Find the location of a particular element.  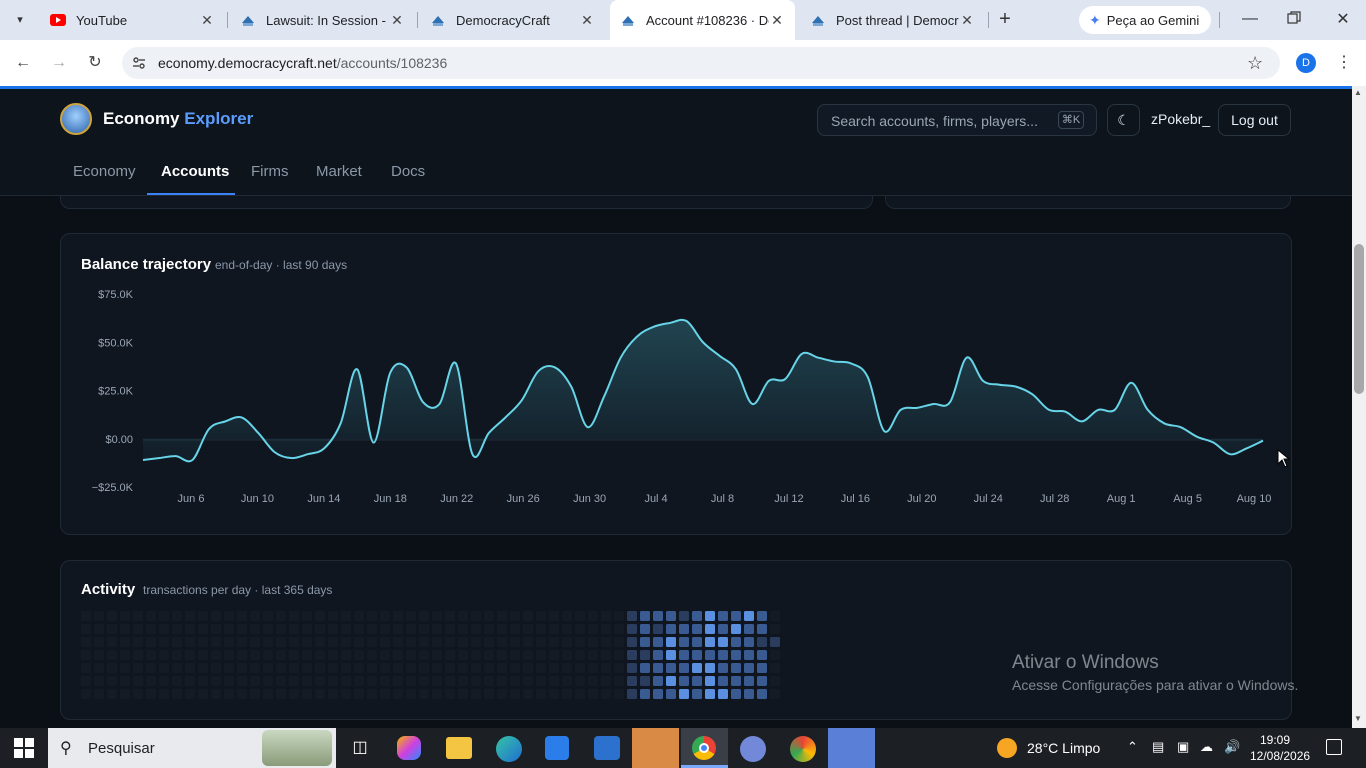

scroll-up-icon: ▲ is located at coordinates (1358, 92).